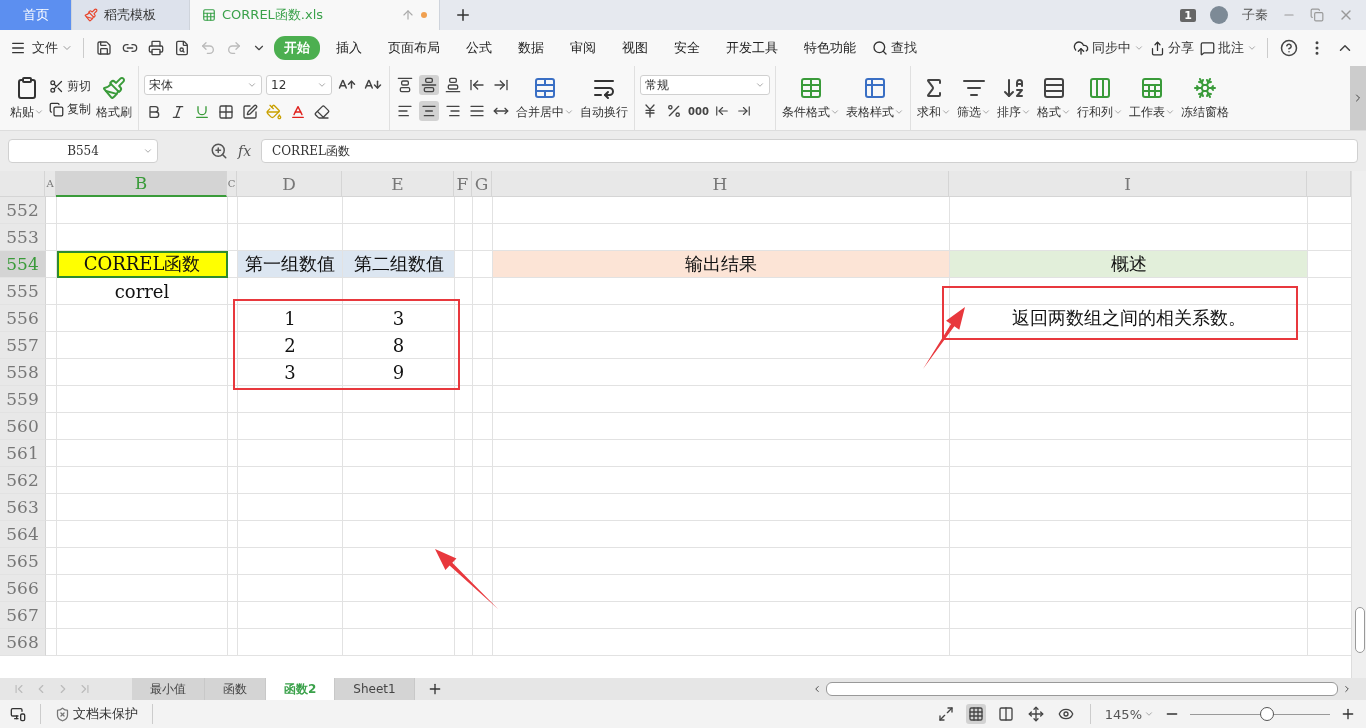  What do you see at coordinates (322, 112) in the screenshot?
I see `eraser-icon` at bounding box center [322, 112].